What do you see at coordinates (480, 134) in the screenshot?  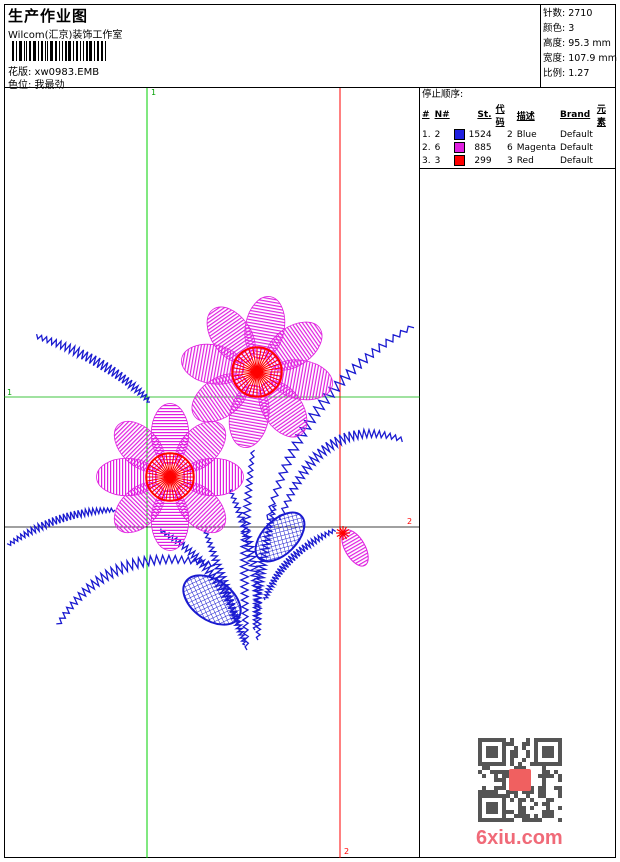 I see `stitch-count: 1524` at bounding box center [480, 134].